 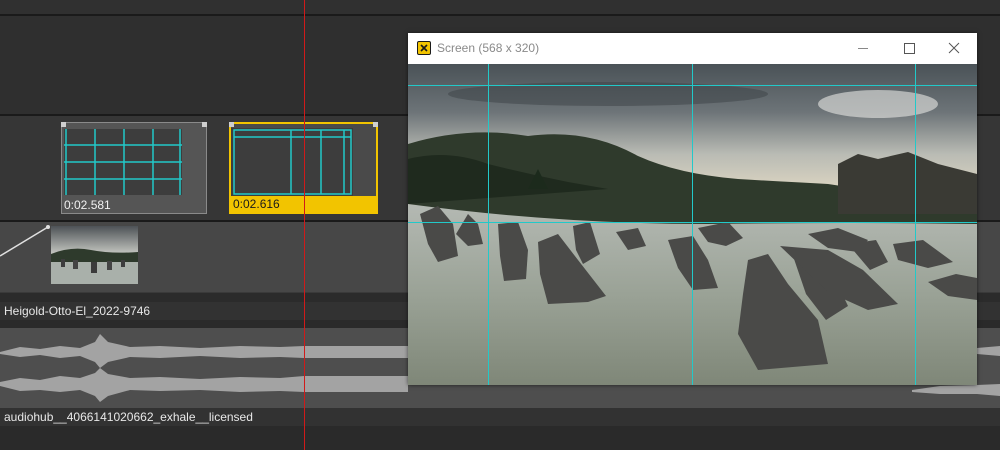 What do you see at coordinates (94, 255) in the screenshot?
I see `video-clip-thumbnail` at bounding box center [94, 255].